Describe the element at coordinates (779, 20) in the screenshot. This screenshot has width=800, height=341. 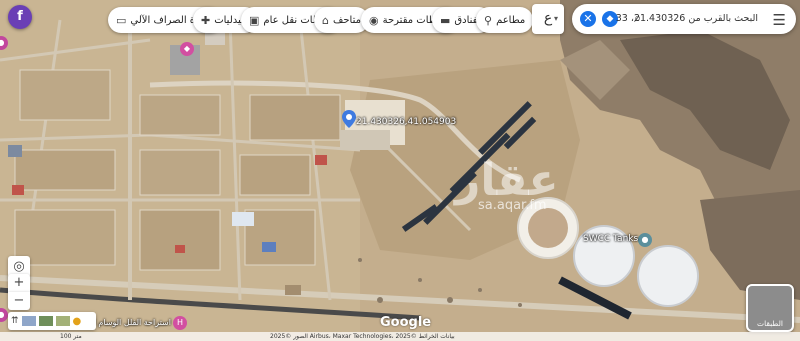
I see `menu-icon: ☰` at that location.